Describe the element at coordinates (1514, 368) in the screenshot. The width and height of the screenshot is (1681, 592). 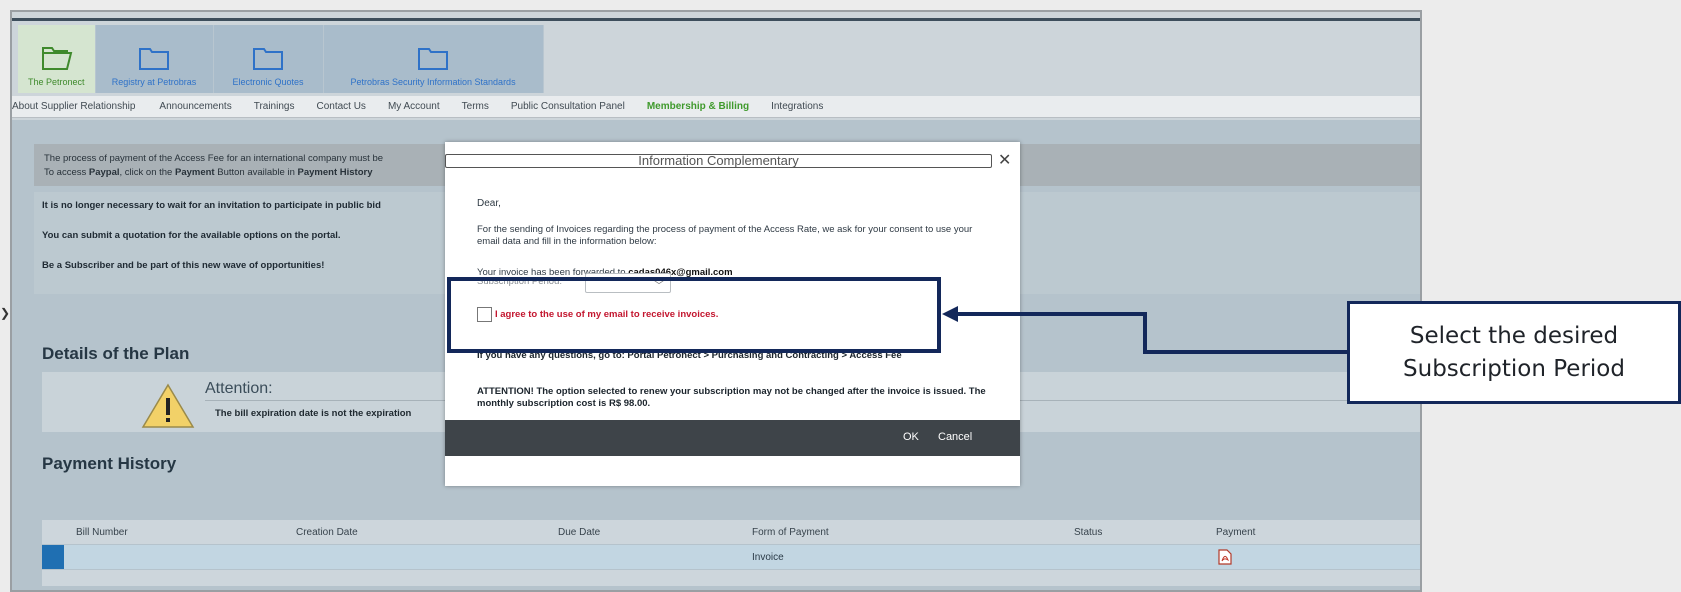
I see `callout-line-2: Subscription Period` at that location.